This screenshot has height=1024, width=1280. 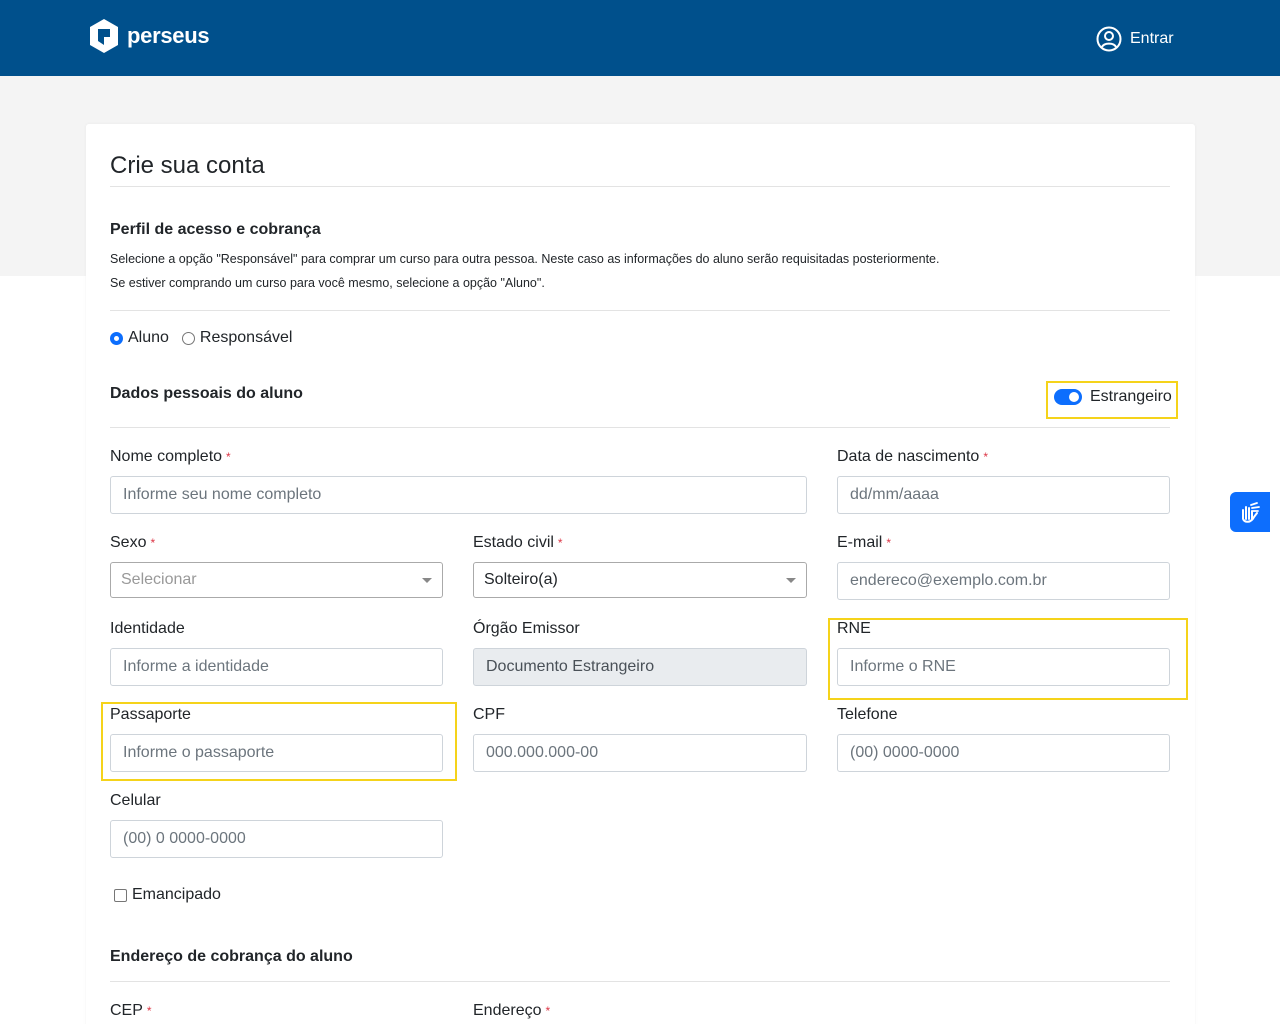 I want to click on mobile-input, so click(x=276, y=839).